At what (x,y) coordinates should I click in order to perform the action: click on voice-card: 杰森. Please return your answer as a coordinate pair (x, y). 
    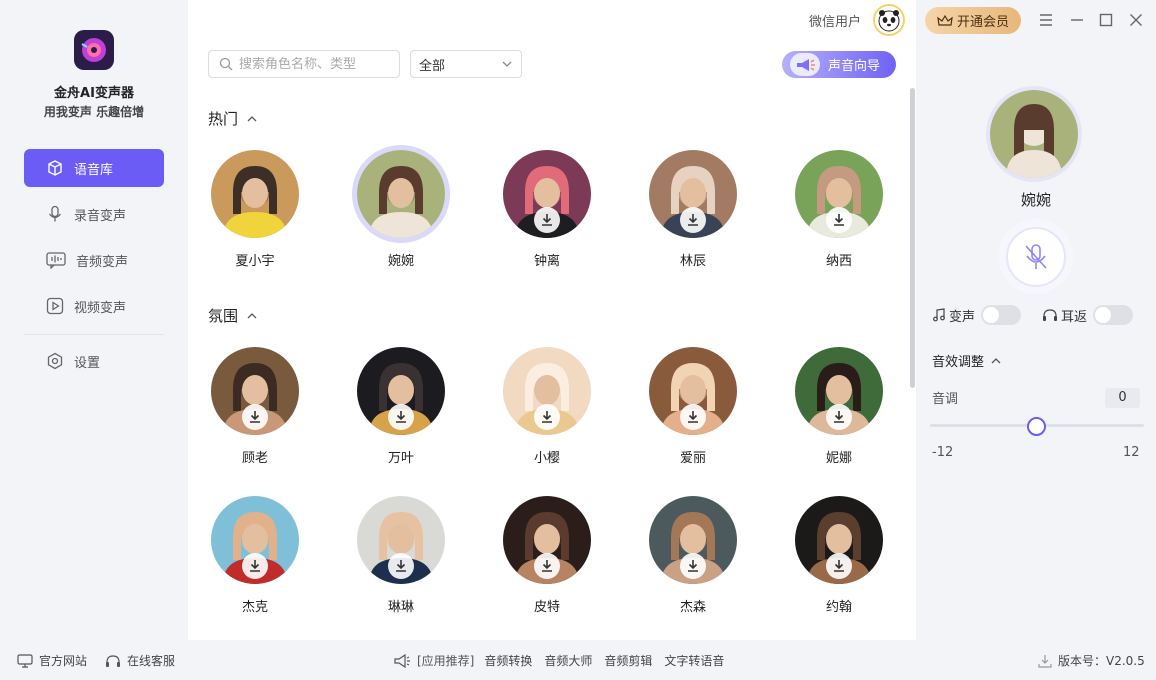
    Looking at the image, I should click on (693, 555).